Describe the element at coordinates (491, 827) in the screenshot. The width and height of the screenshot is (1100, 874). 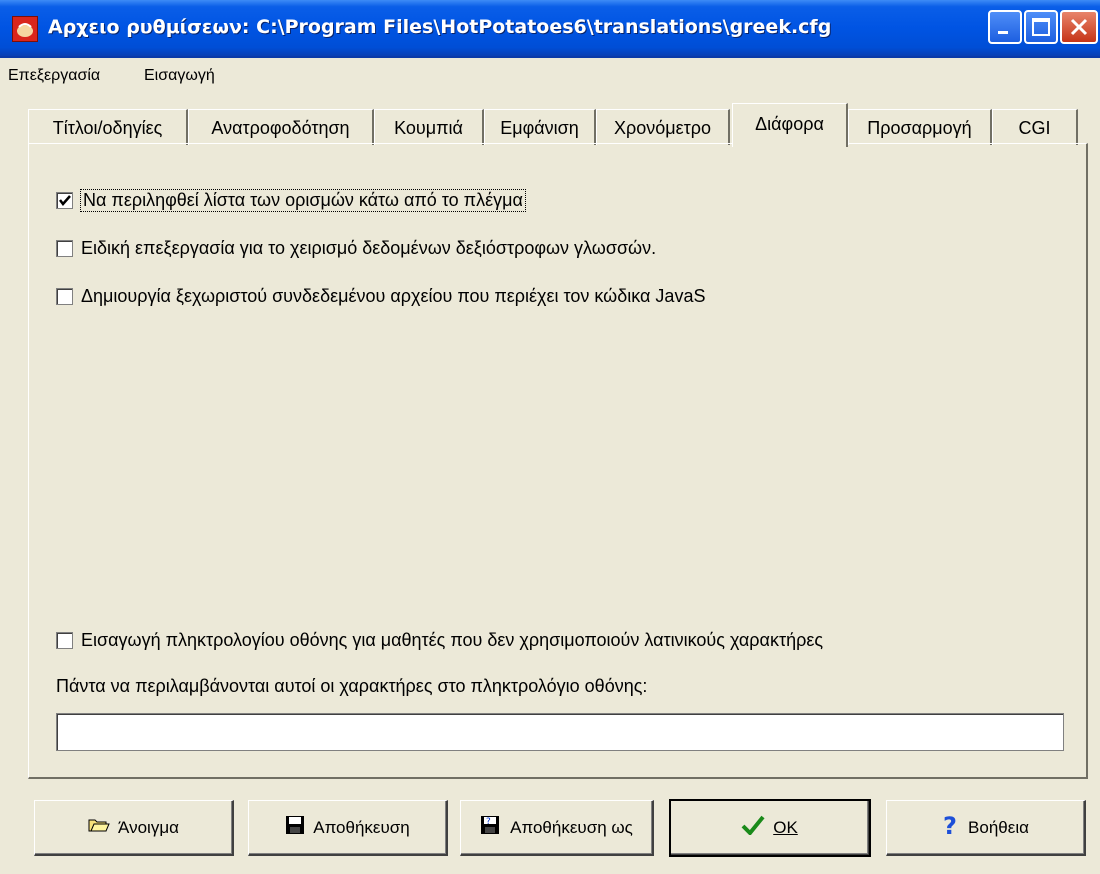
I see `save-as-disk-icon: ?` at that location.